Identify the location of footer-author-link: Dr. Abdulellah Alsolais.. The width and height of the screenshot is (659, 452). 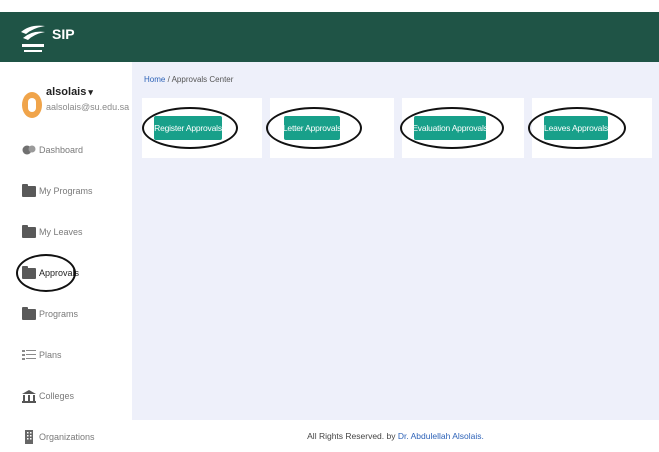
(441, 436).